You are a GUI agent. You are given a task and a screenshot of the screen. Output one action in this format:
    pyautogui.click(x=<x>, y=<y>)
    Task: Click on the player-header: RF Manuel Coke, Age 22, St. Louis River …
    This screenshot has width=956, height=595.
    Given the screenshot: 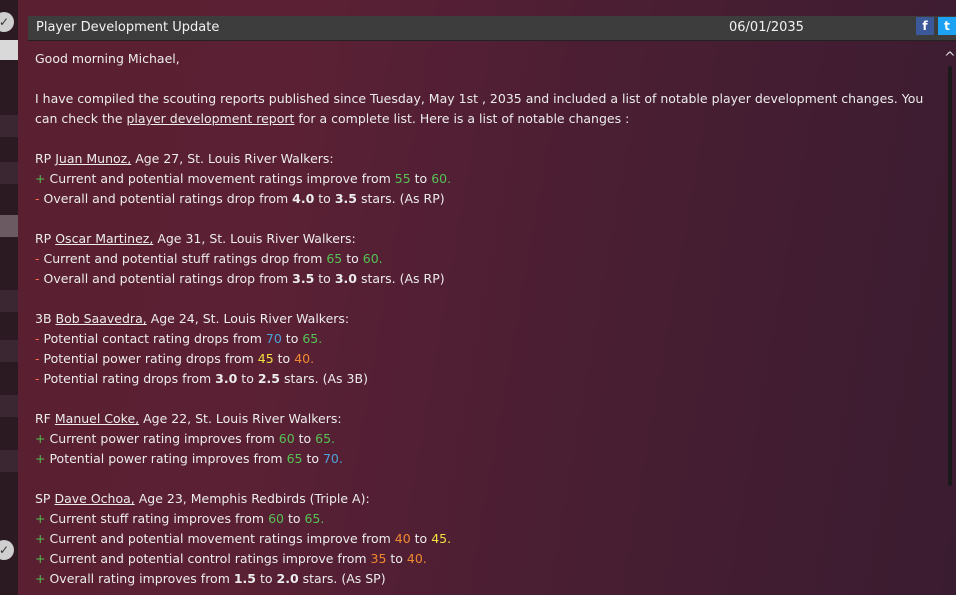 What is the action you would take?
    pyautogui.click(x=188, y=418)
    